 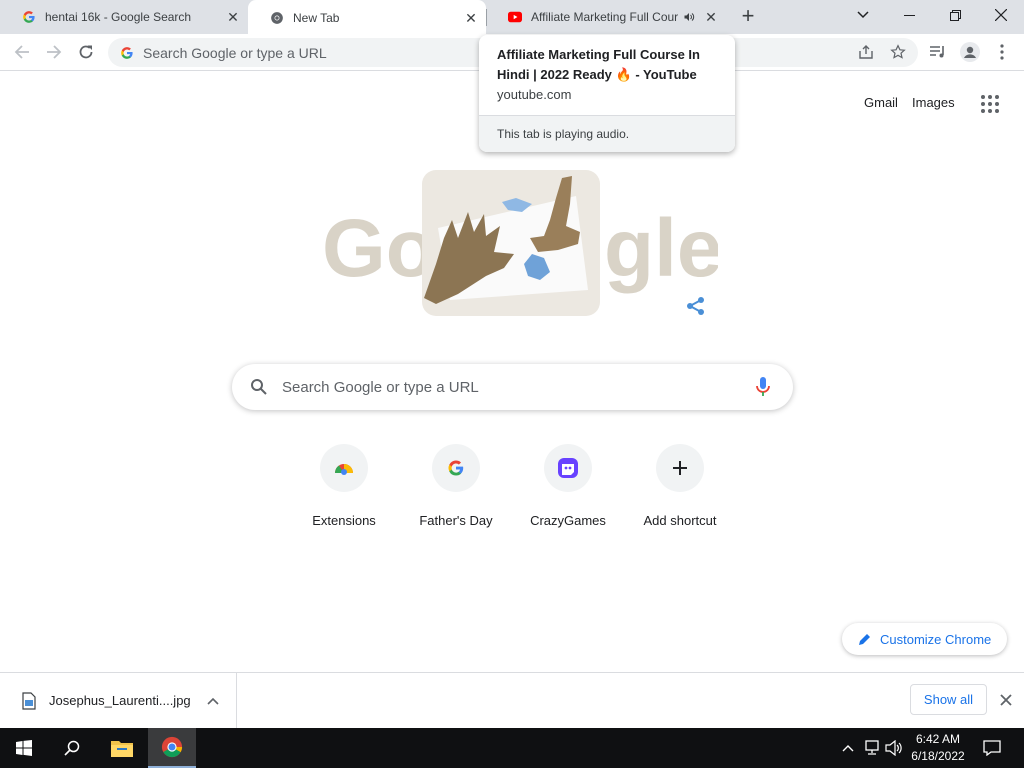 What do you see at coordinates (661, 248) in the screenshot?
I see `doodle-letters-right: gle` at bounding box center [661, 248].